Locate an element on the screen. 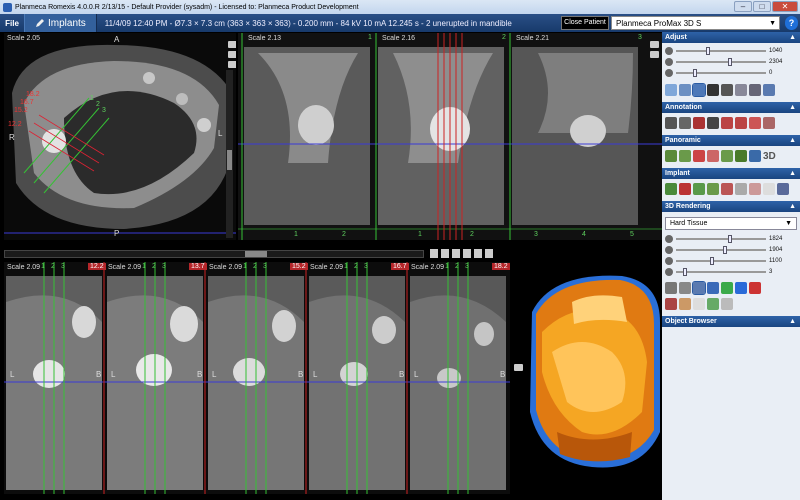  delete-icon is located at coordinates (769, 123).